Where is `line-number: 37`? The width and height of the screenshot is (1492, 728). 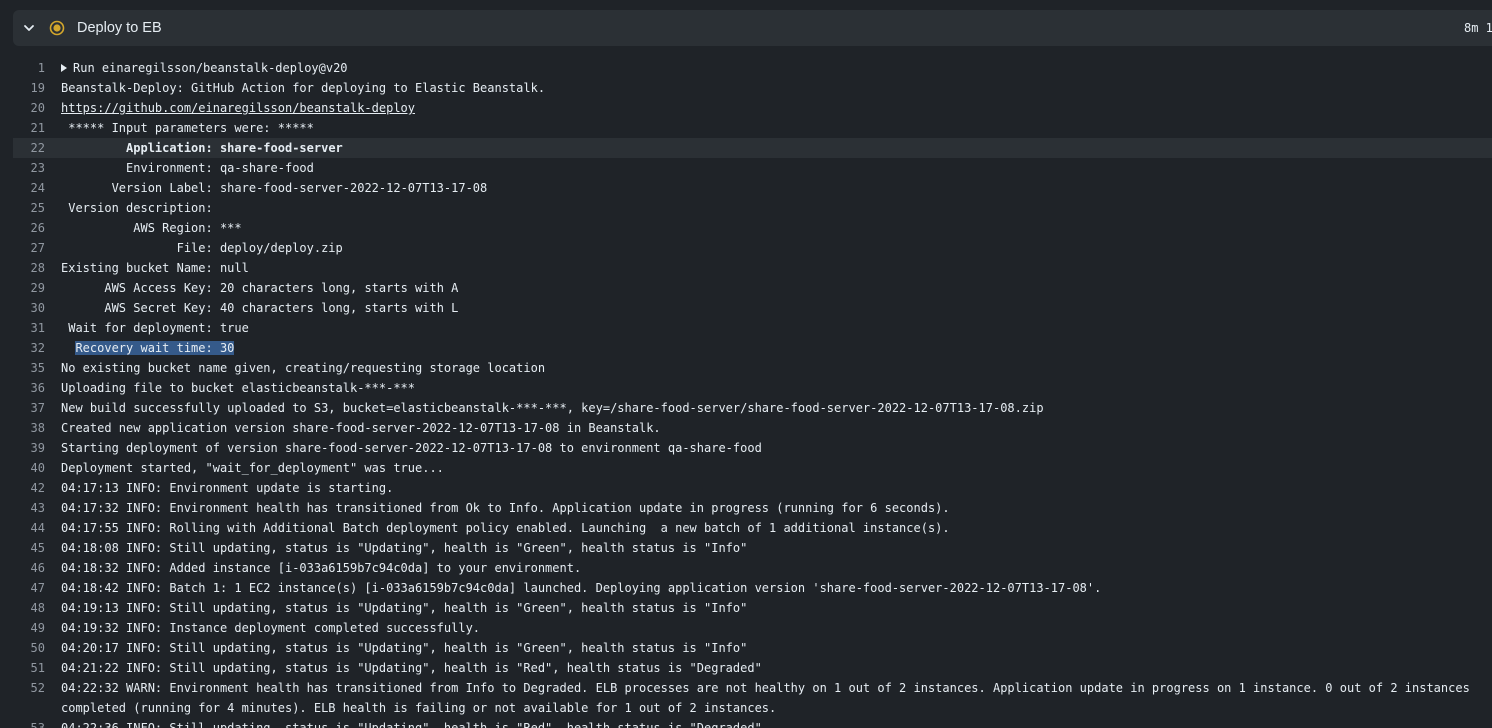
line-number: 37 is located at coordinates (37, 408).